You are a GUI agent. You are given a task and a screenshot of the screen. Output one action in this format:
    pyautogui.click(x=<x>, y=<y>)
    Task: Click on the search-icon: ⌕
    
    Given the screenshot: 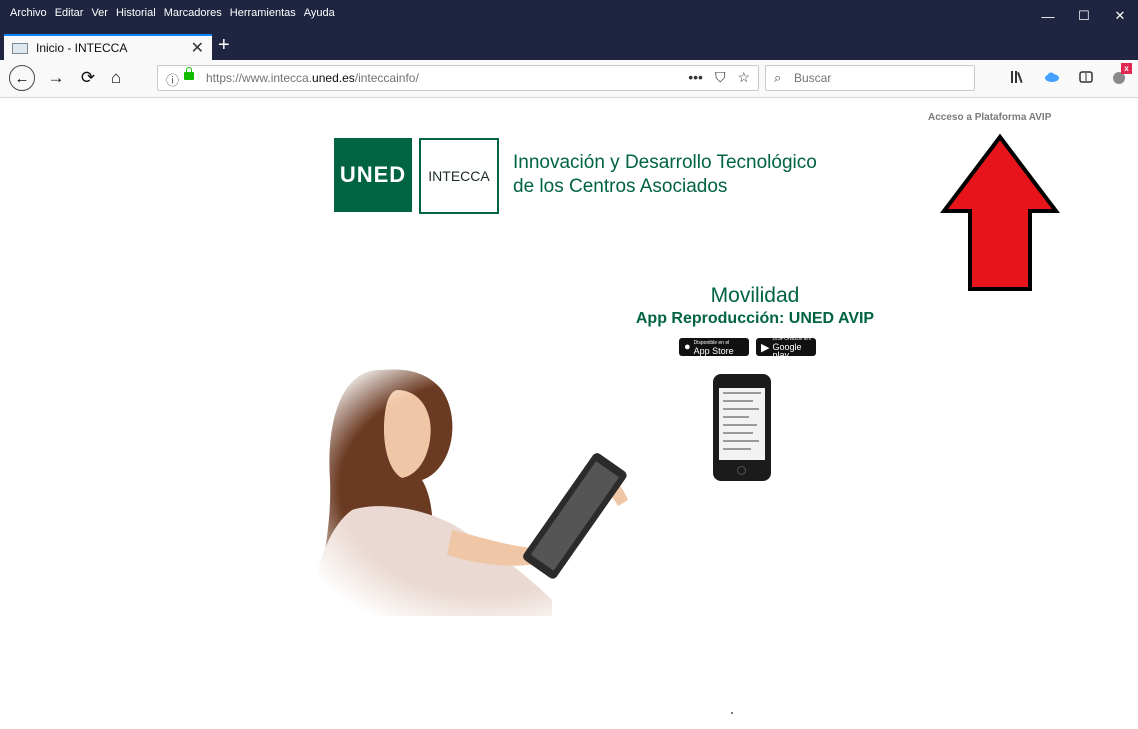 What is the action you would take?
    pyautogui.click(x=778, y=77)
    